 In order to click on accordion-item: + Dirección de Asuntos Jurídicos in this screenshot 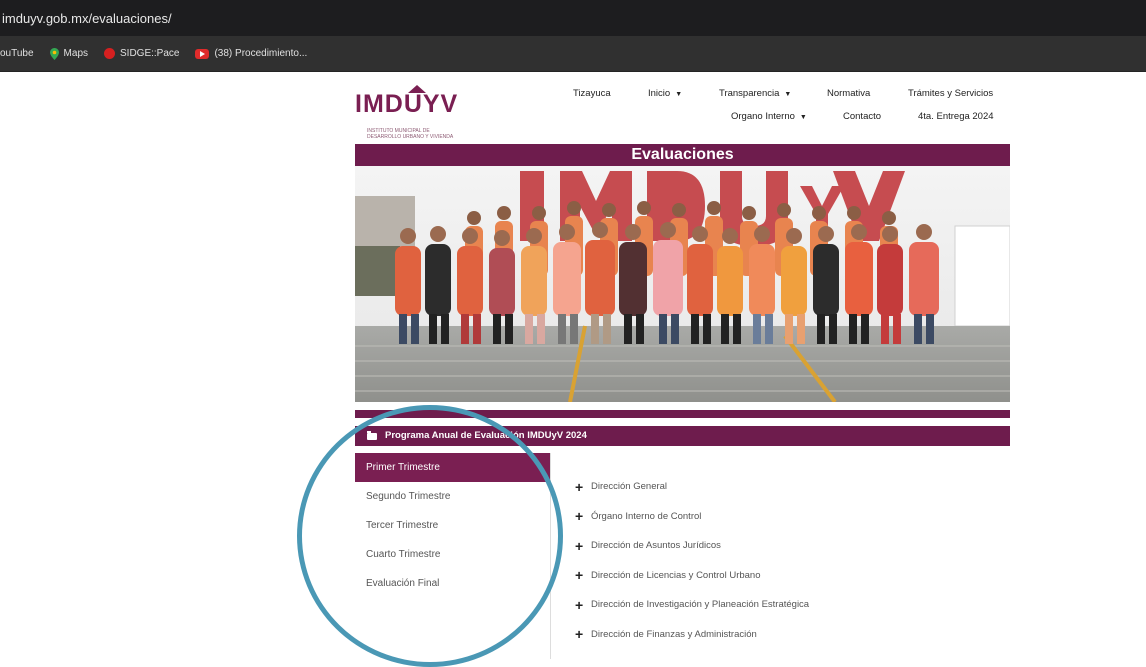, I will do `click(792, 546)`.